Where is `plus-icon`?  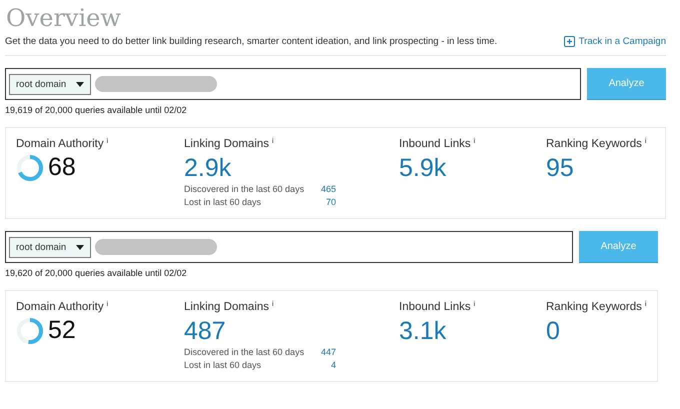 plus-icon is located at coordinates (569, 41).